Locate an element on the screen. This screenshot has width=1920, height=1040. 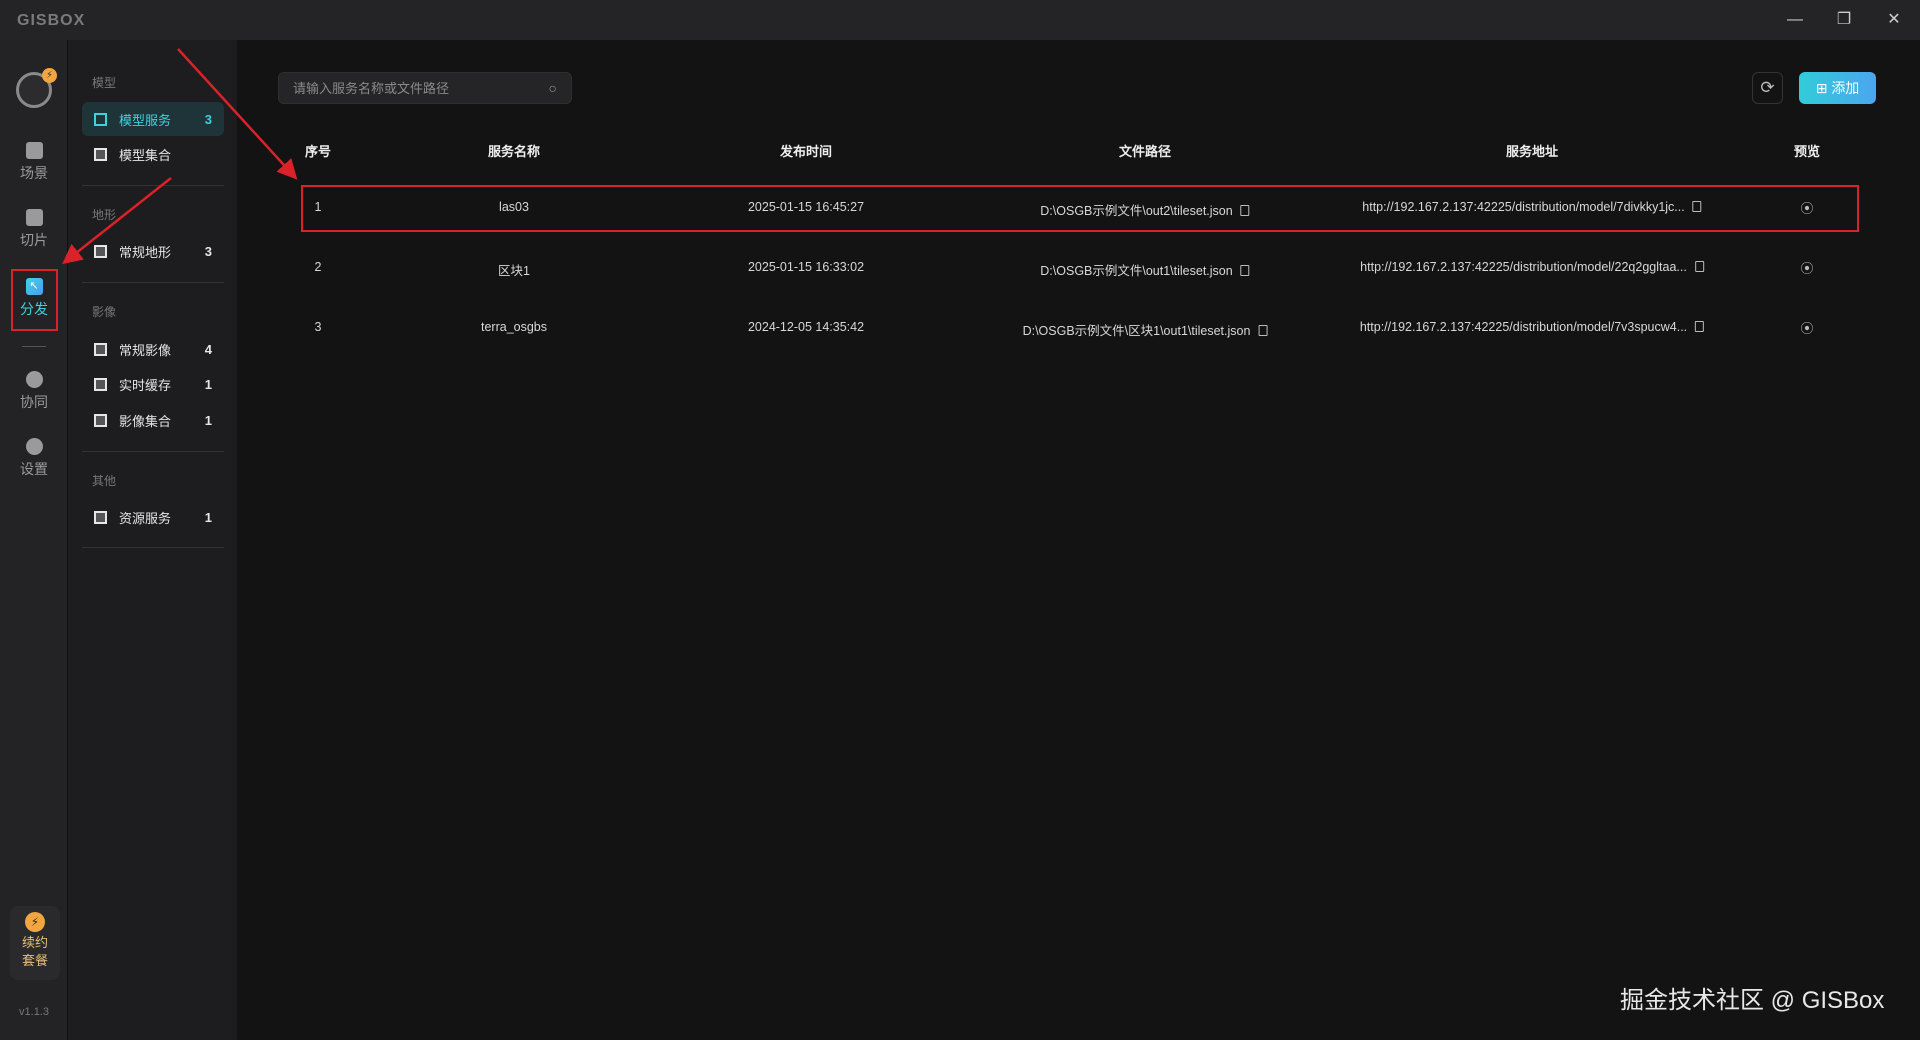
annotation-arrows is located at coordinates (180, 156).